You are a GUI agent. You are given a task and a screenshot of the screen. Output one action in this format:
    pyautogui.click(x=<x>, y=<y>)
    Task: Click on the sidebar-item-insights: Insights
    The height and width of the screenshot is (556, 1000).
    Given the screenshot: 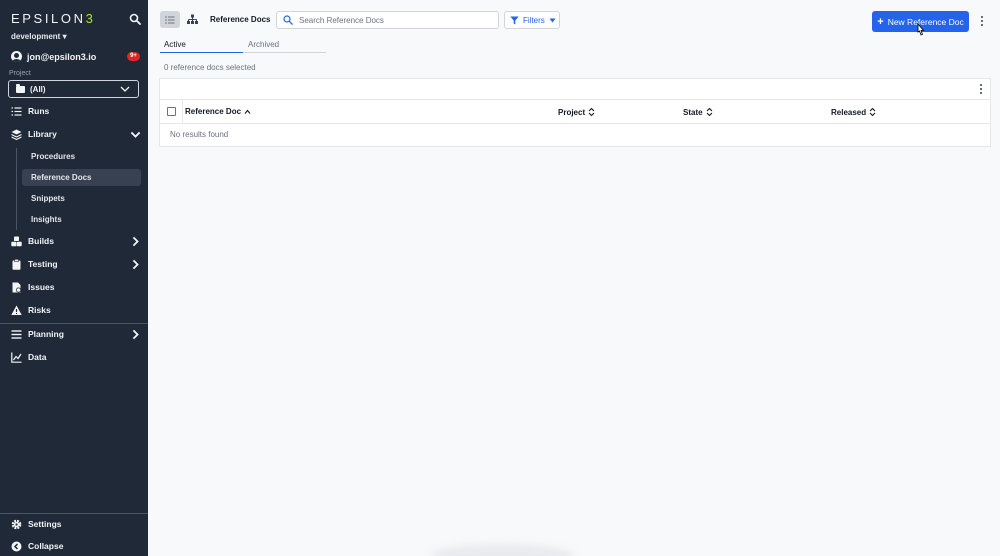 What is the action you would take?
    pyautogui.click(x=81, y=219)
    